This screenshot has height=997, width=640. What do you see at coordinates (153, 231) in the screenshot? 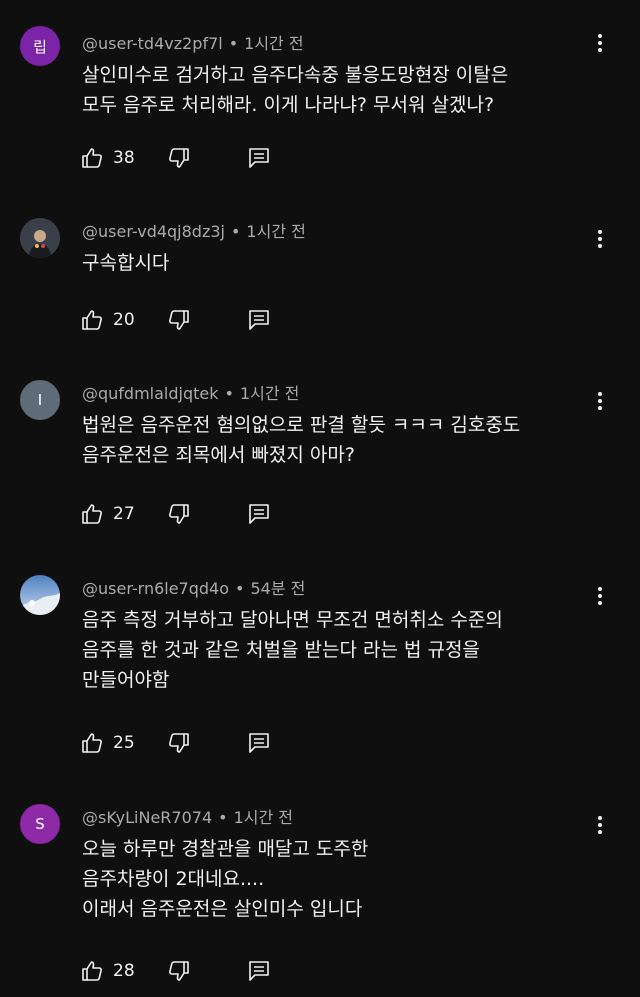
I see `comment-author: @user-vd4qj8dz3j` at bounding box center [153, 231].